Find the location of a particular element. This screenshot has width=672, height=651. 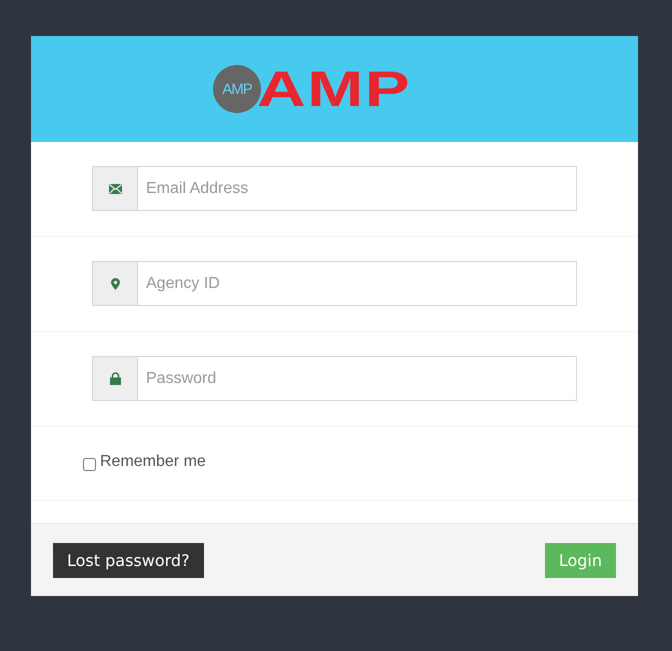

envelope-icon is located at coordinates (115, 189).